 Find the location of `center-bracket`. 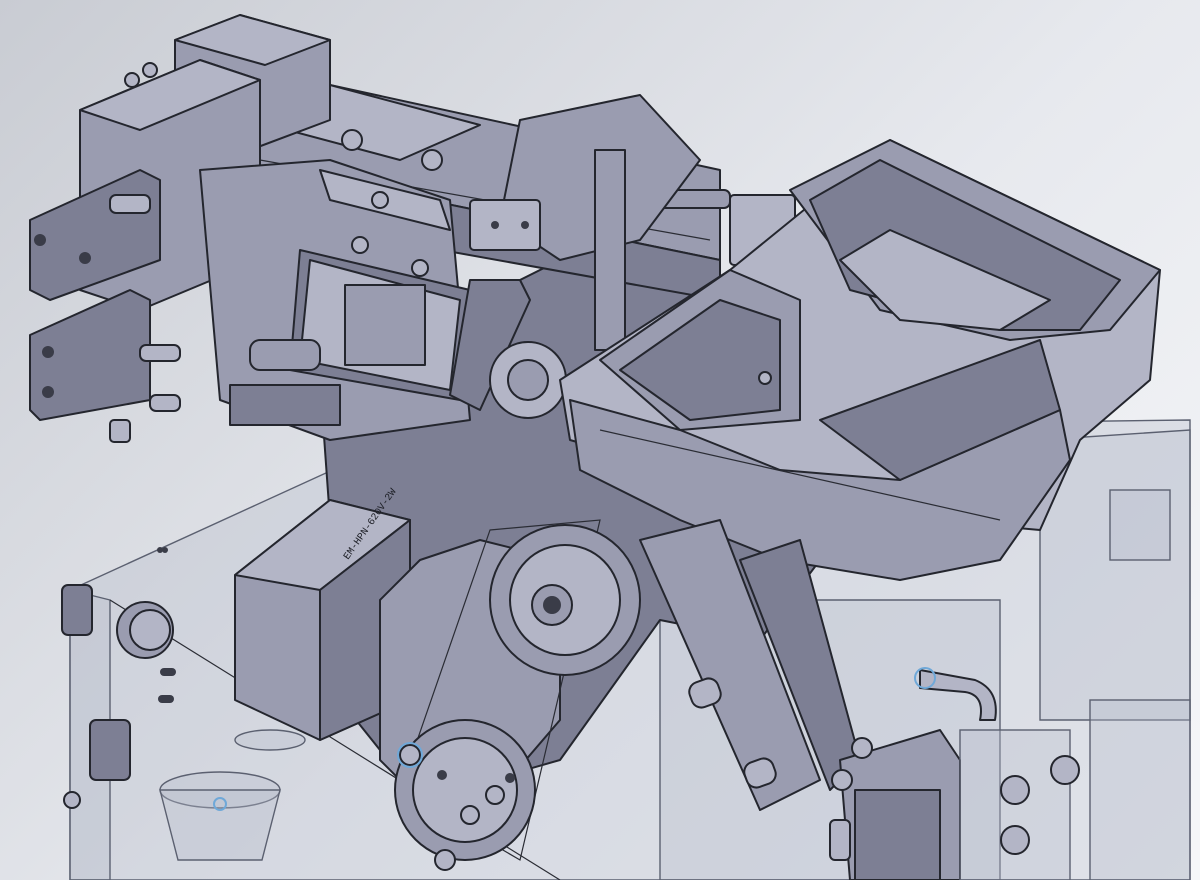

center-bracket is located at coordinates (335, 300).